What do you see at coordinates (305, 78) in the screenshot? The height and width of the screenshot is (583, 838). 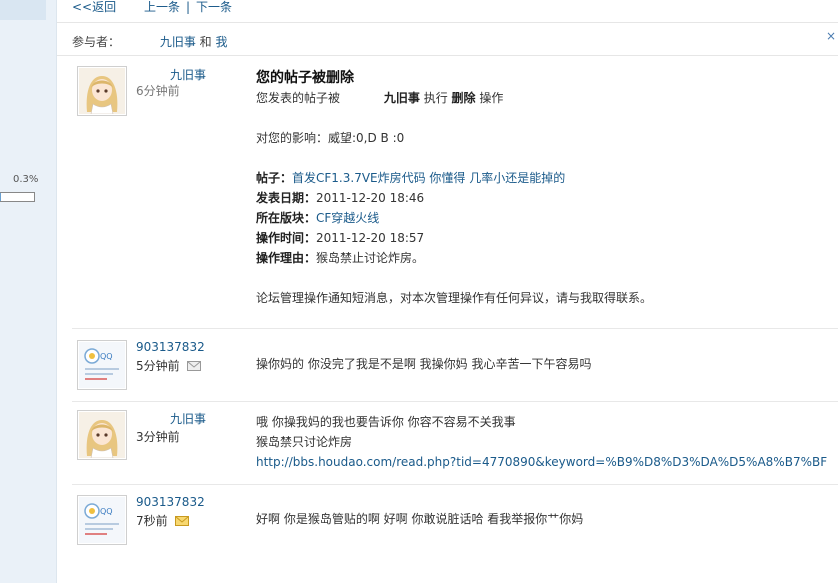 I see `system-message-title: 您的帖子被删除` at bounding box center [305, 78].